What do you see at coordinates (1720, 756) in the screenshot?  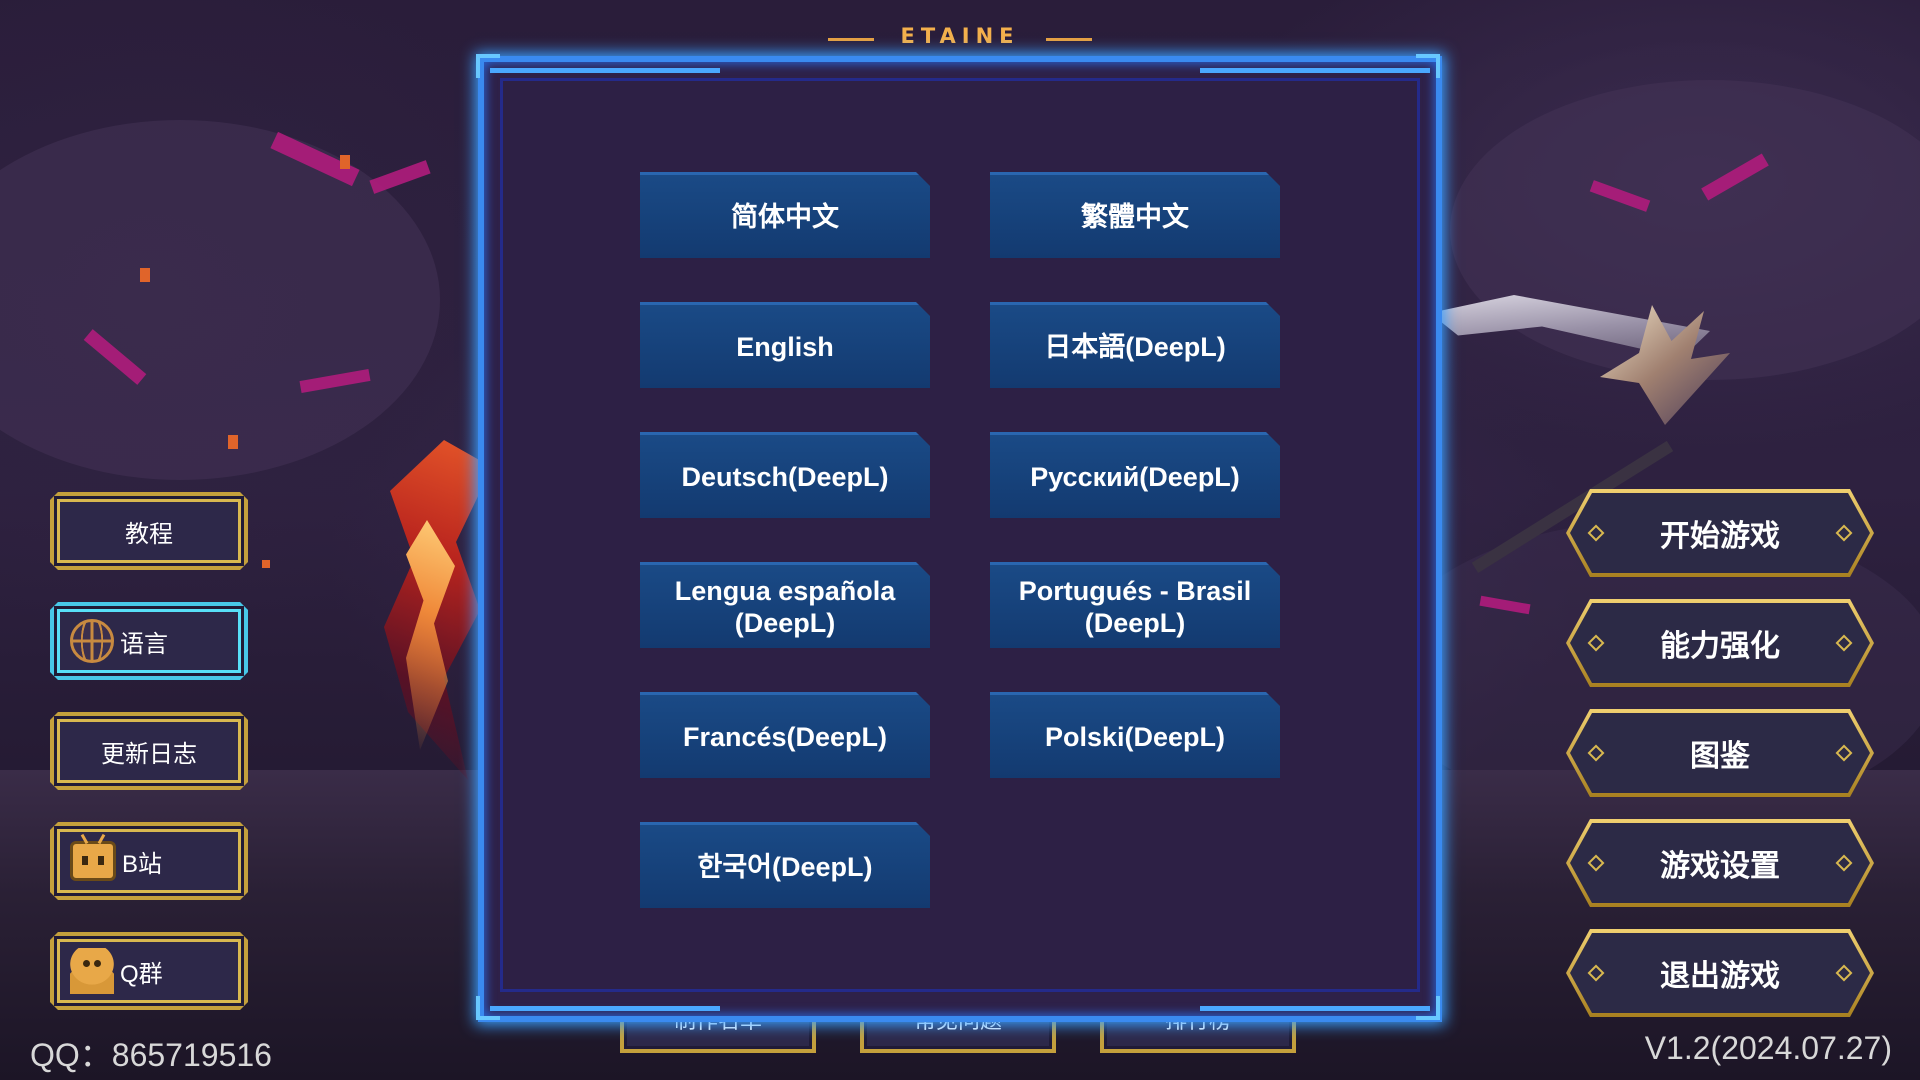 I see `codex-label: 图鉴` at bounding box center [1720, 756].